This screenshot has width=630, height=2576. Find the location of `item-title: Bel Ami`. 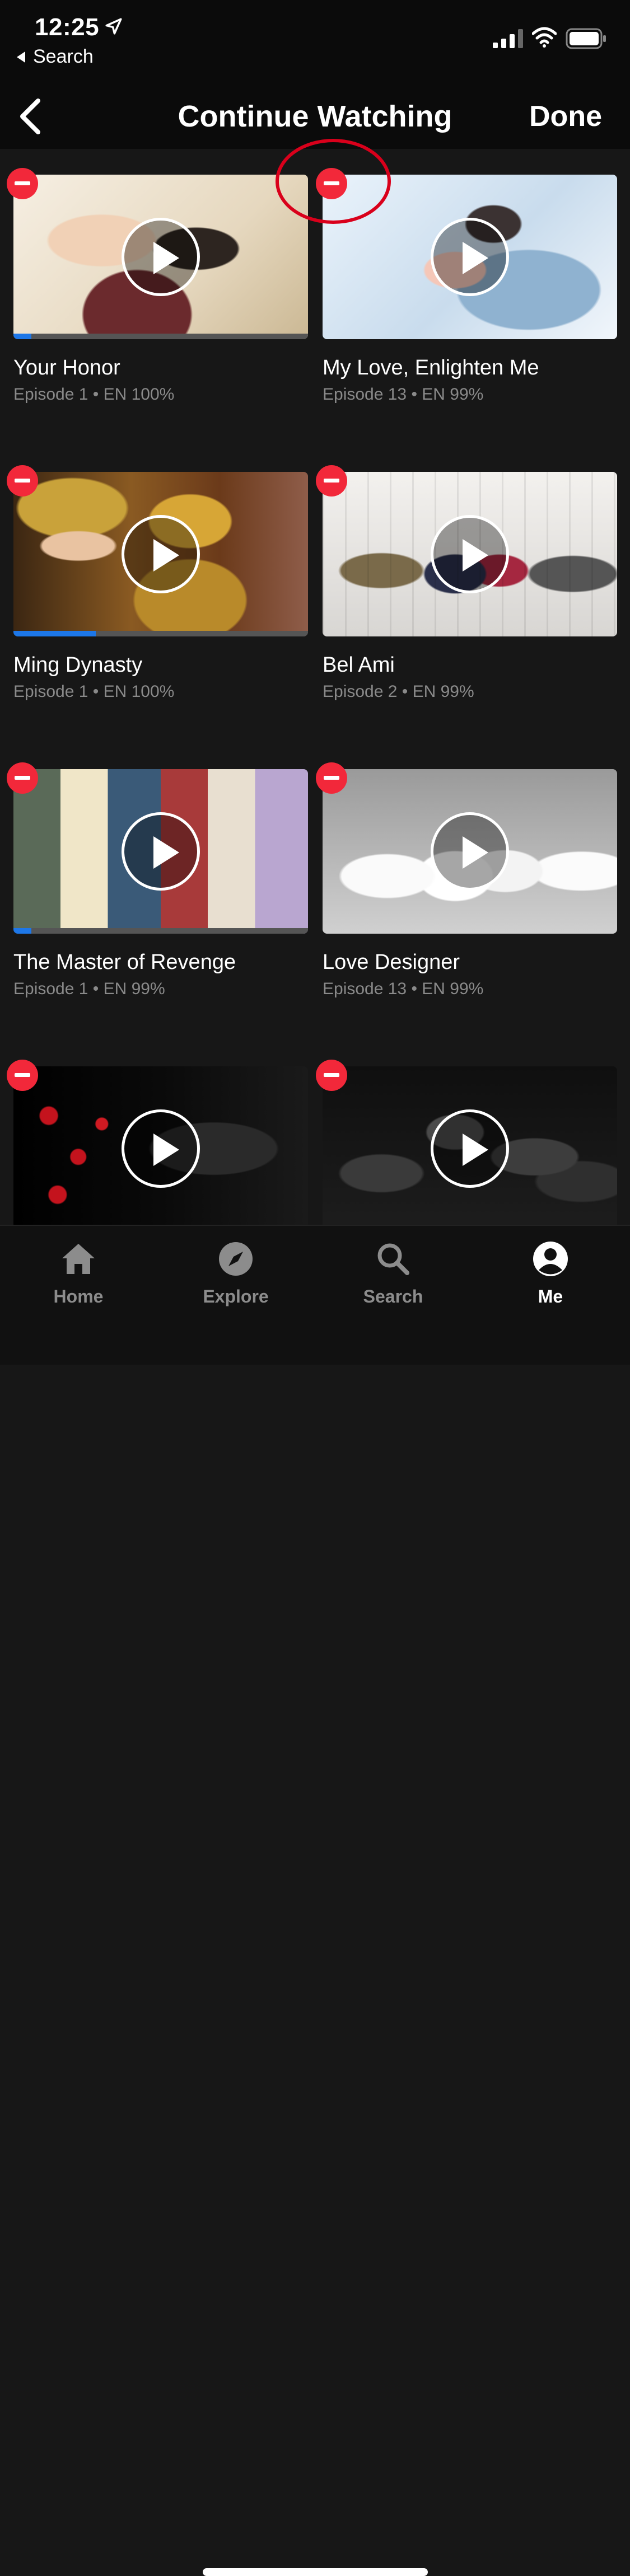

item-title: Bel Ami is located at coordinates (359, 665).